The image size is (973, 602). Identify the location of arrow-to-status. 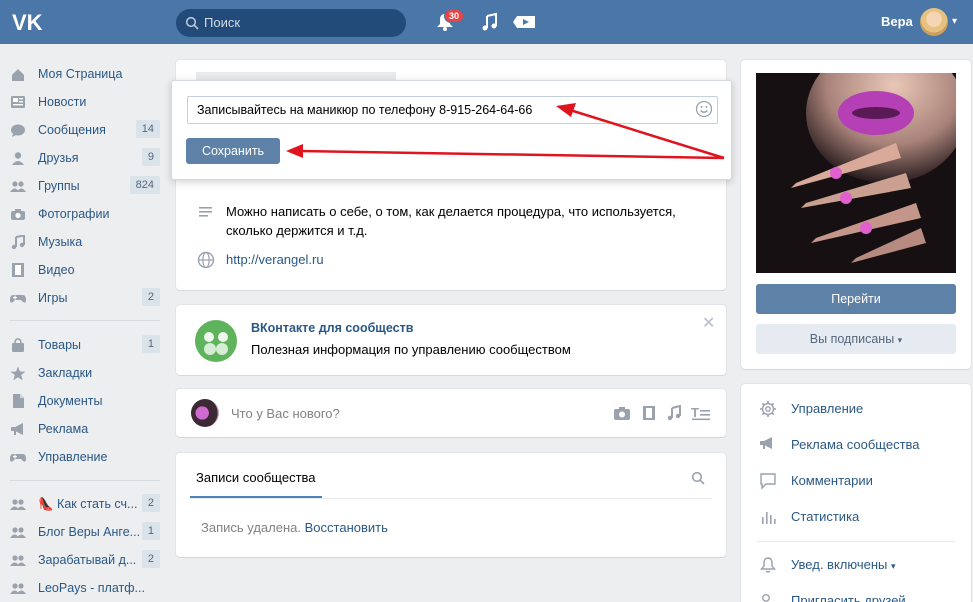
(640, 131).